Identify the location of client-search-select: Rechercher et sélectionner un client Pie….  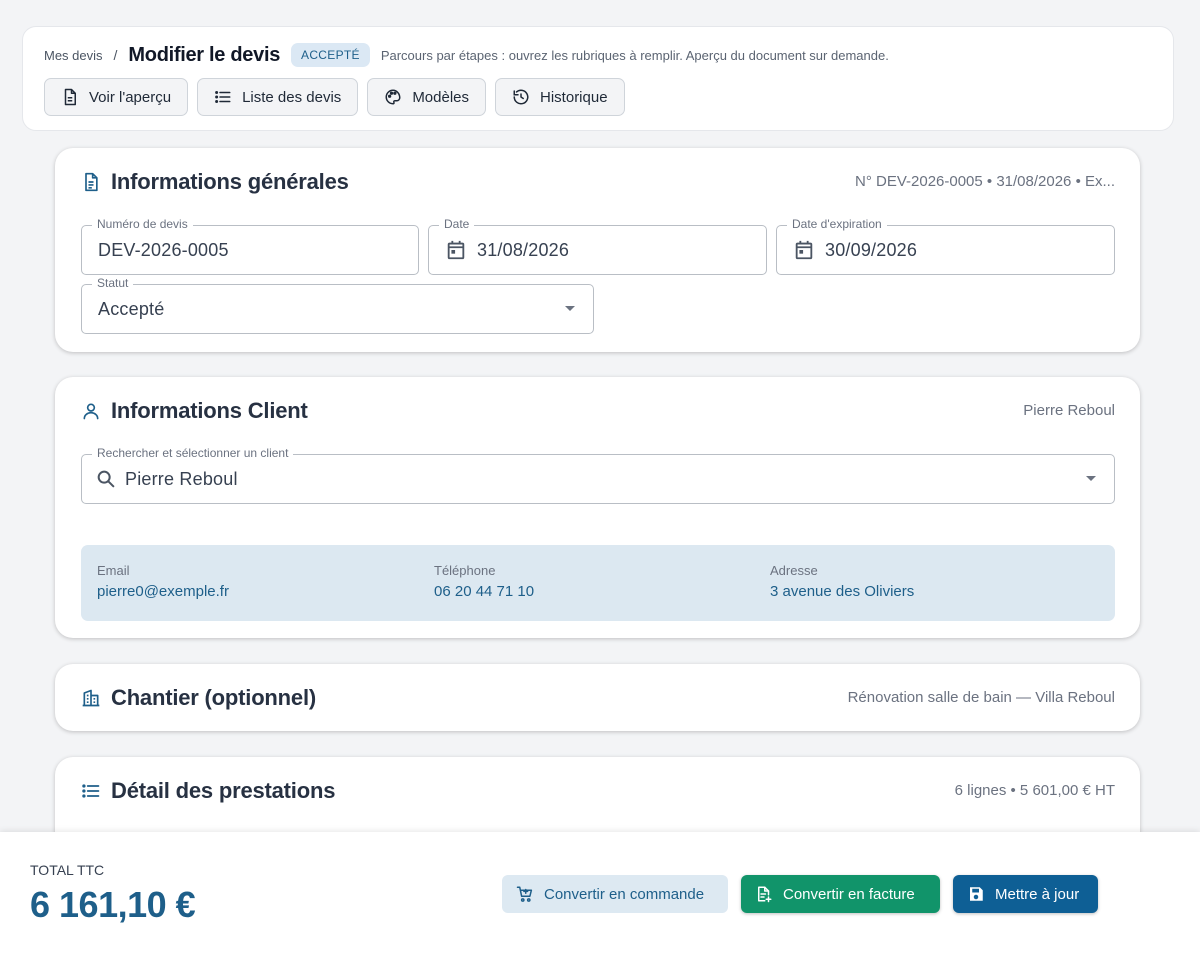
(598, 475).